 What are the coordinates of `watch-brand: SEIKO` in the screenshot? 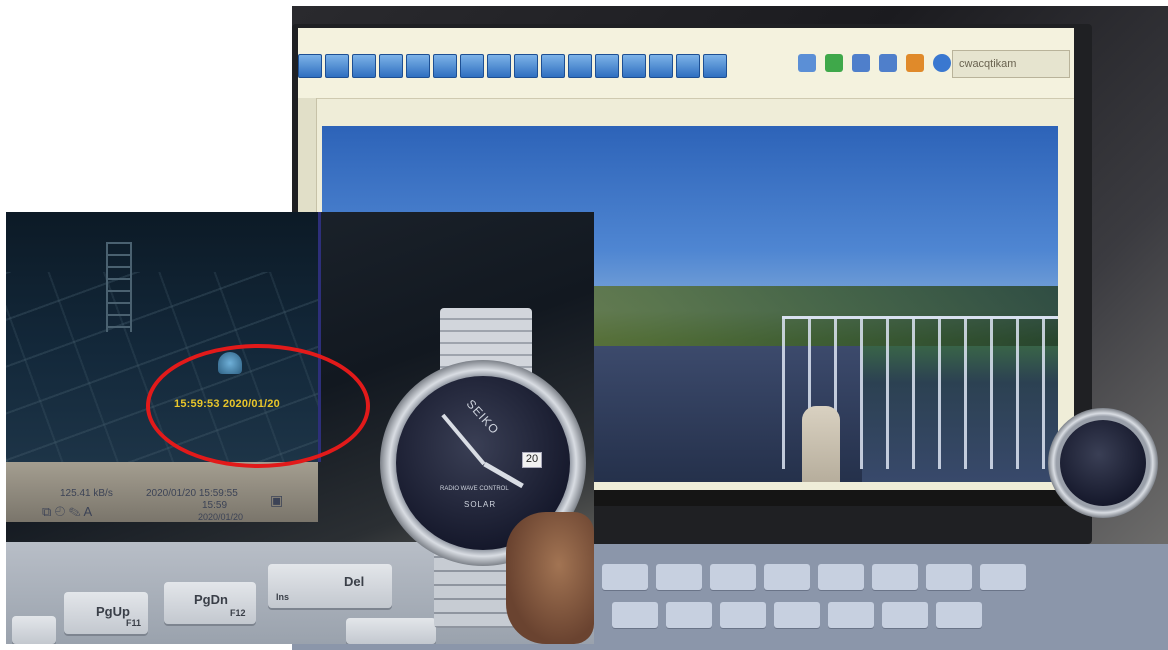 It's located at (482, 417).